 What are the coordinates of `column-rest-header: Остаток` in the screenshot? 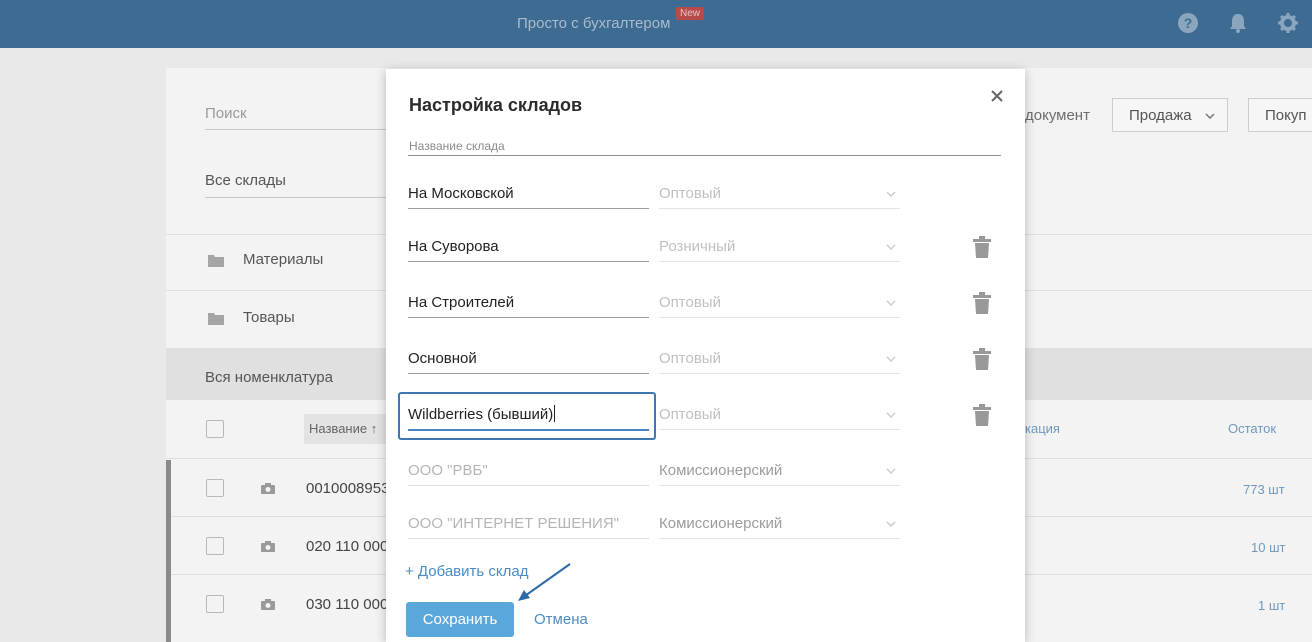 It's located at (1252, 428).